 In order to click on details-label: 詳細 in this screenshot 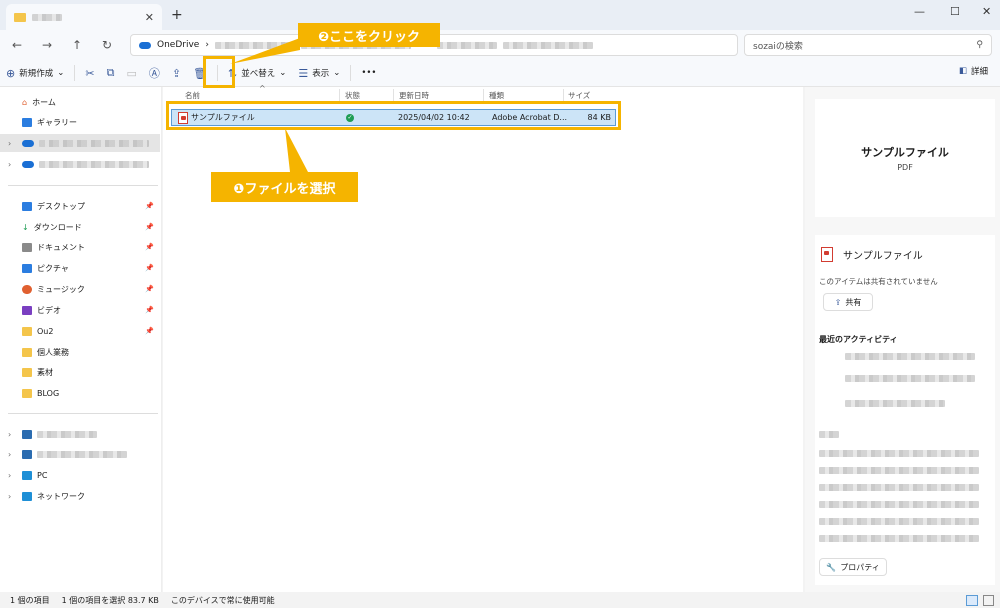, I will do `click(979, 72)`.